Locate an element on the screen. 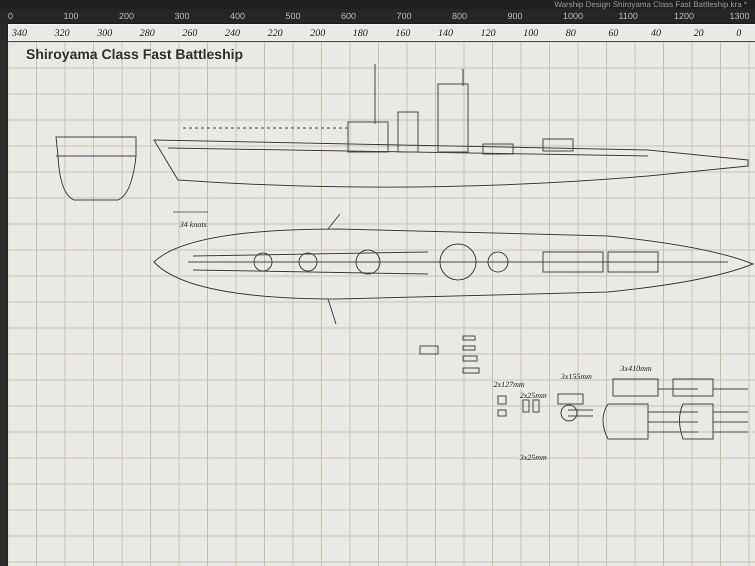 This screenshot has width=755, height=566. ruler-label: 300 is located at coordinates (182, 16).